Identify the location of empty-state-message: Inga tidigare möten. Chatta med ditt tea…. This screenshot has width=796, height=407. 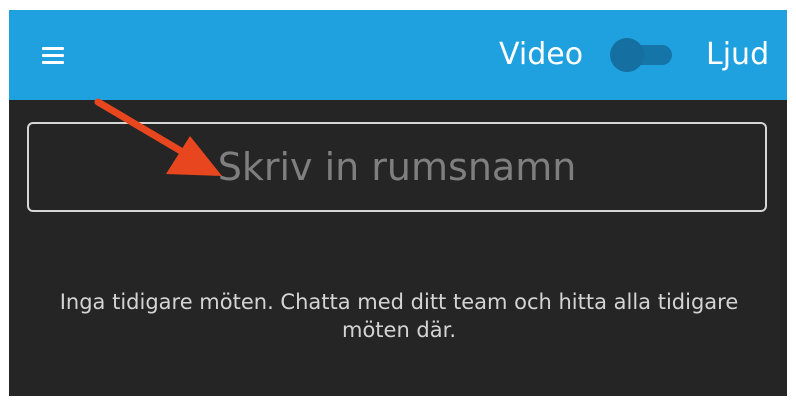
(399, 316).